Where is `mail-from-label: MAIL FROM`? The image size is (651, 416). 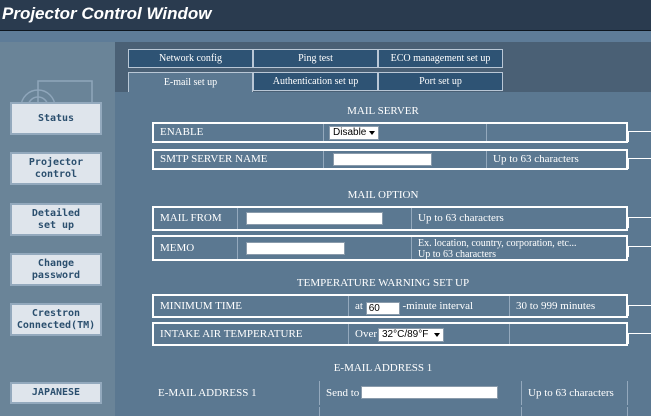
mail-from-label: MAIL FROM is located at coordinates (196, 218).